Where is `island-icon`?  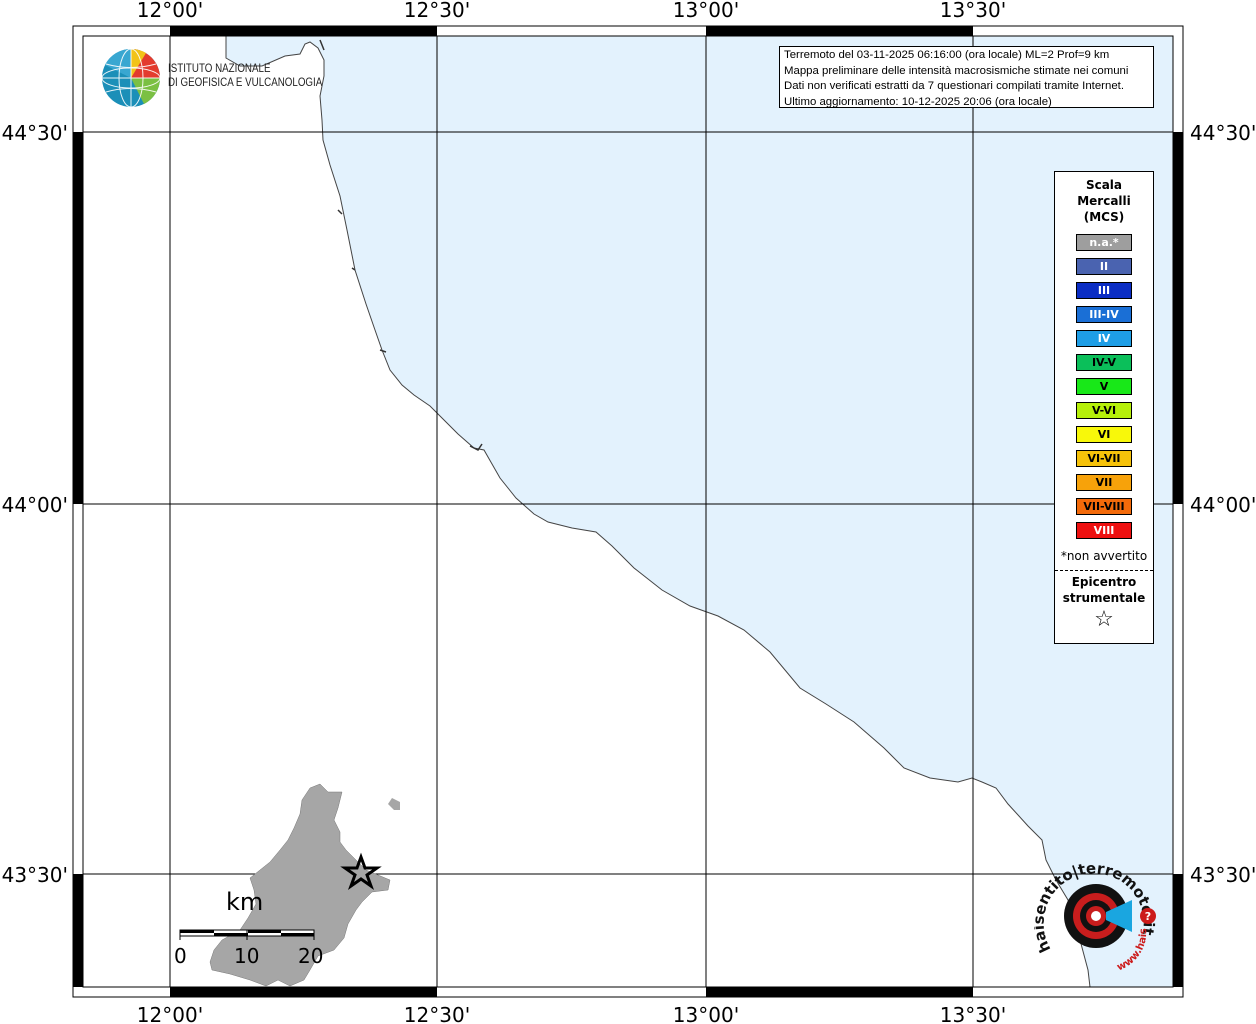 island-icon is located at coordinates (394, 804).